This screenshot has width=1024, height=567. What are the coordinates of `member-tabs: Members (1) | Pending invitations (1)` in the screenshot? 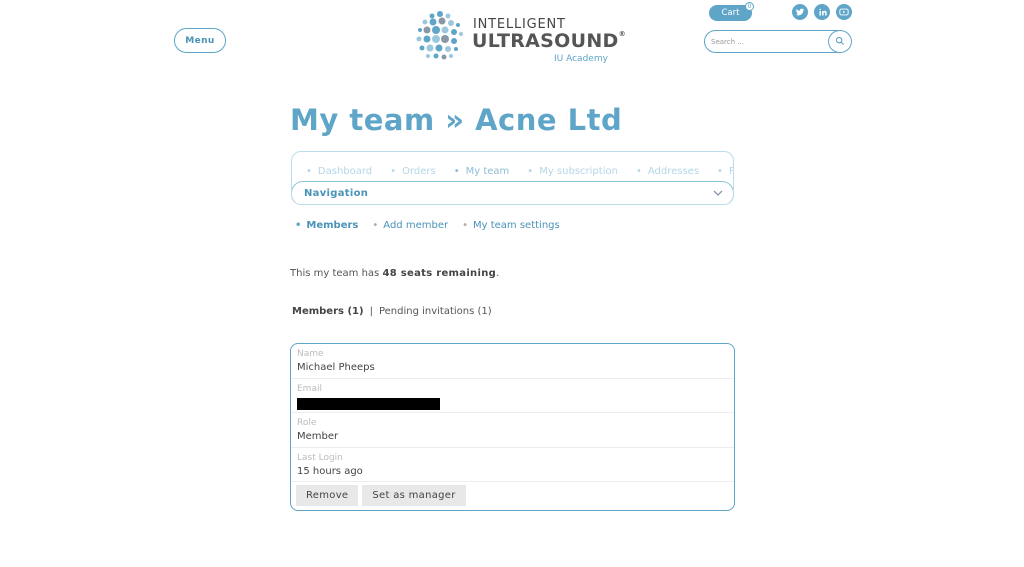 It's located at (392, 311).